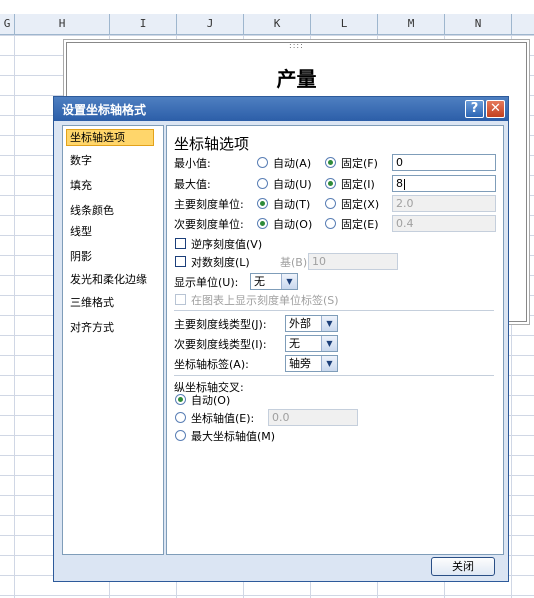  What do you see at coordinates (192, 163) in the screenshot?
I see `min-label: 最小值:` at bounding box center [192, 163].